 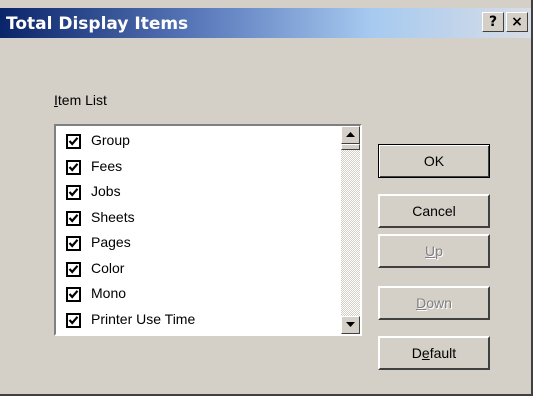 What do you see at coordinates (111, 242) in the screenshot?
I see `item-label: Pages` at bounding box center [111, 242].